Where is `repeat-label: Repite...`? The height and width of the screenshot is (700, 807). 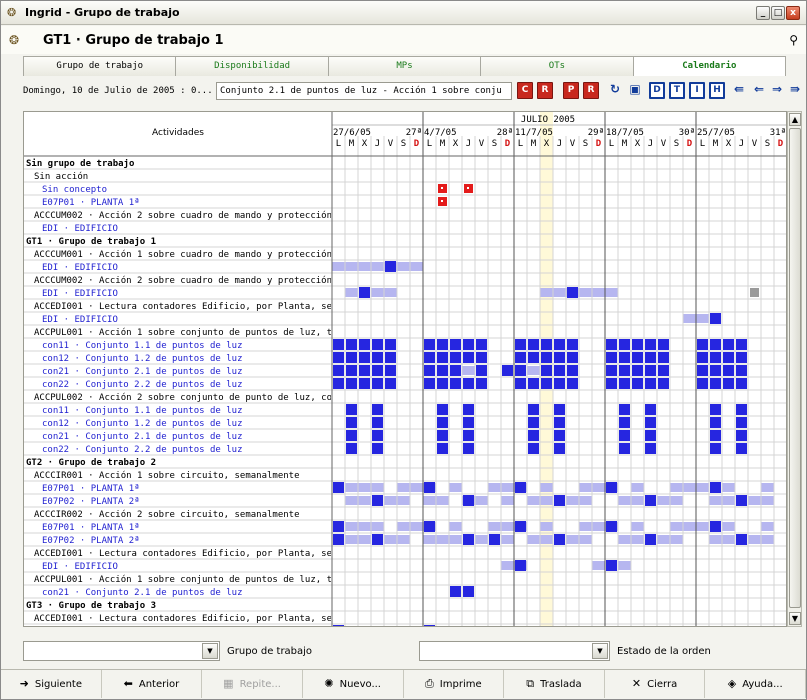
repeat-label: Repite... is located at coordinates (260, 684).